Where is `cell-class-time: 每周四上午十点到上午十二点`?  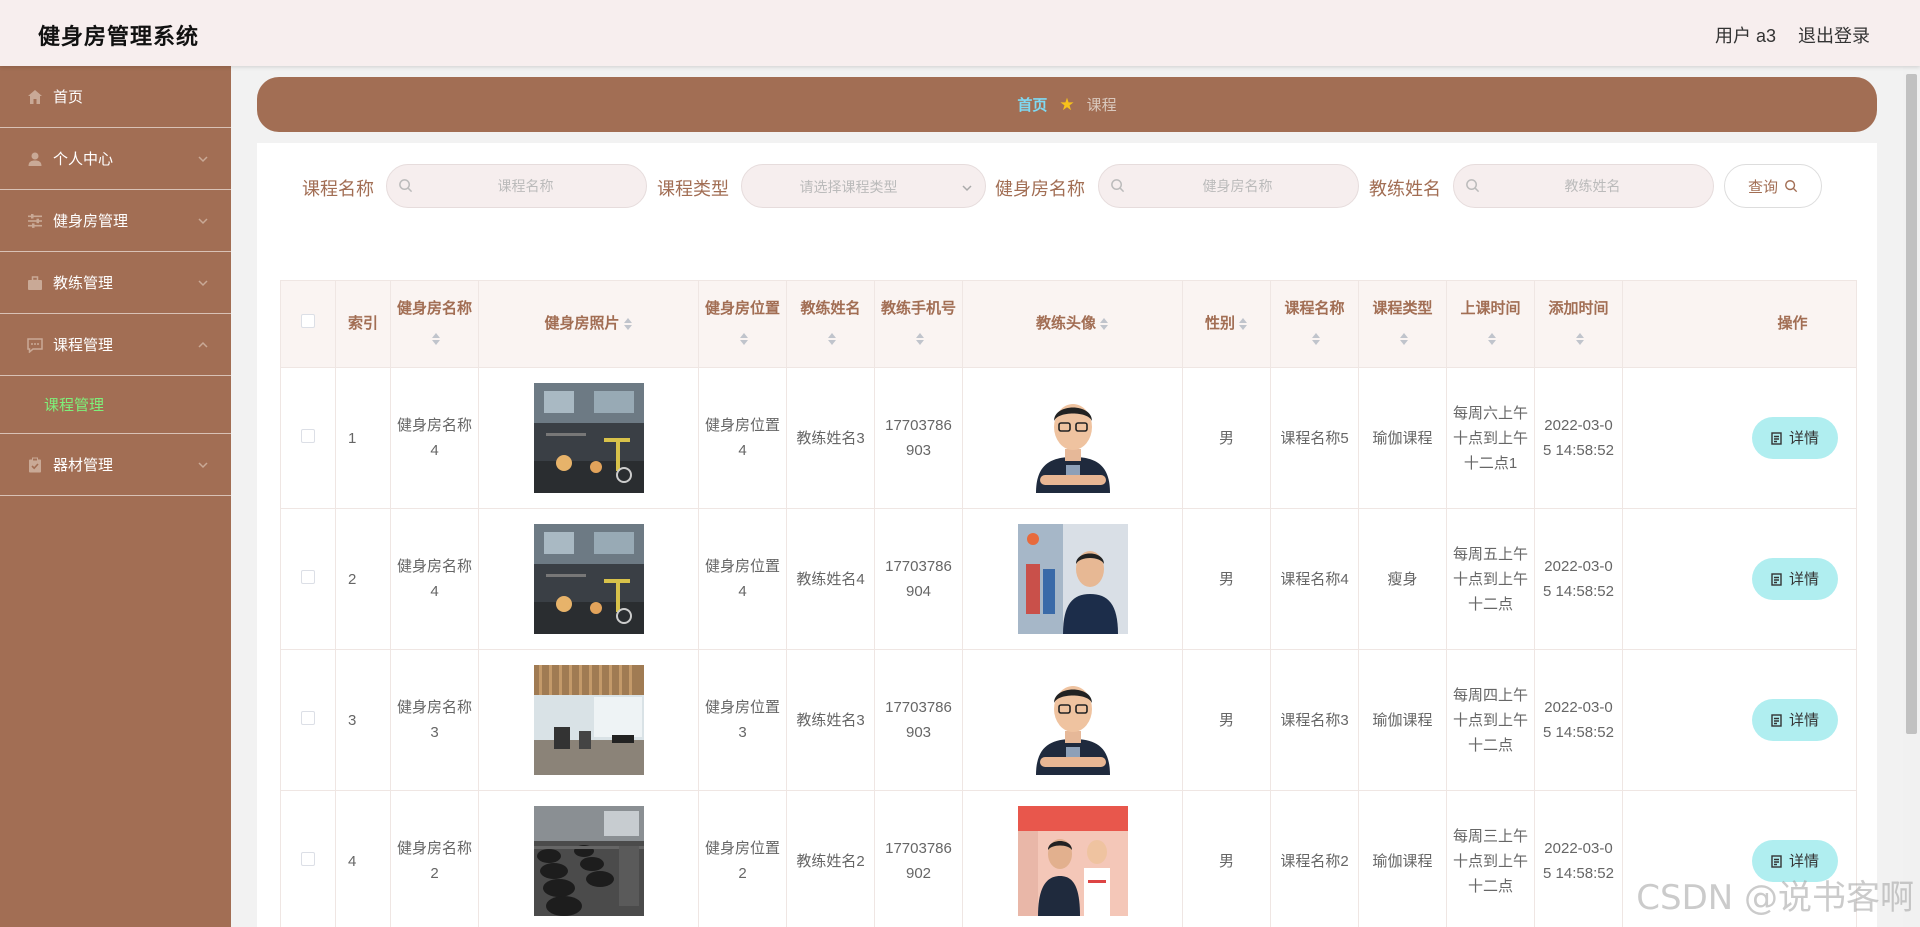 cell-class-time: 每周四上午十点到上午十二点 is located at coordinates (1490, 720).